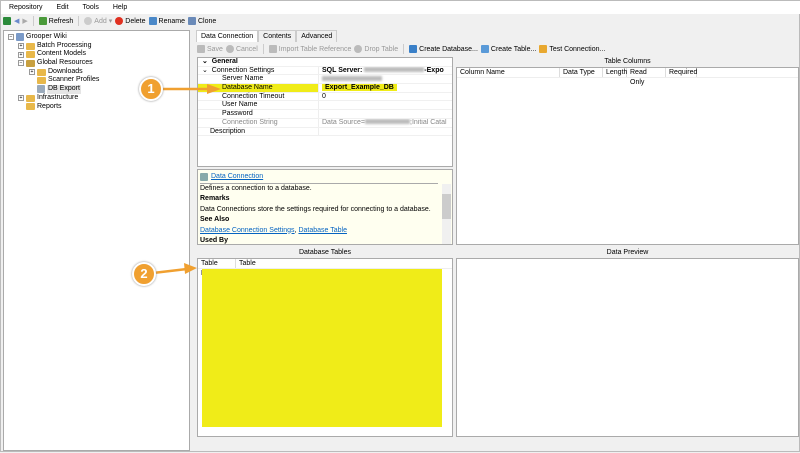 The image size is (800, 453). I want to click on arrow-1-head, so click(214, 89).